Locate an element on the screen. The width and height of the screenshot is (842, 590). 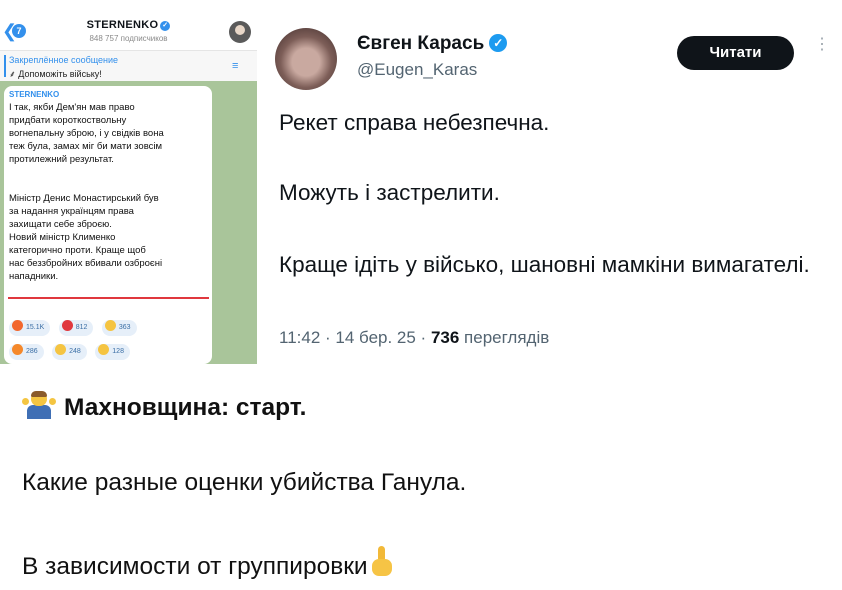
tweet-author-avatar is located at coordinates (306, 59).